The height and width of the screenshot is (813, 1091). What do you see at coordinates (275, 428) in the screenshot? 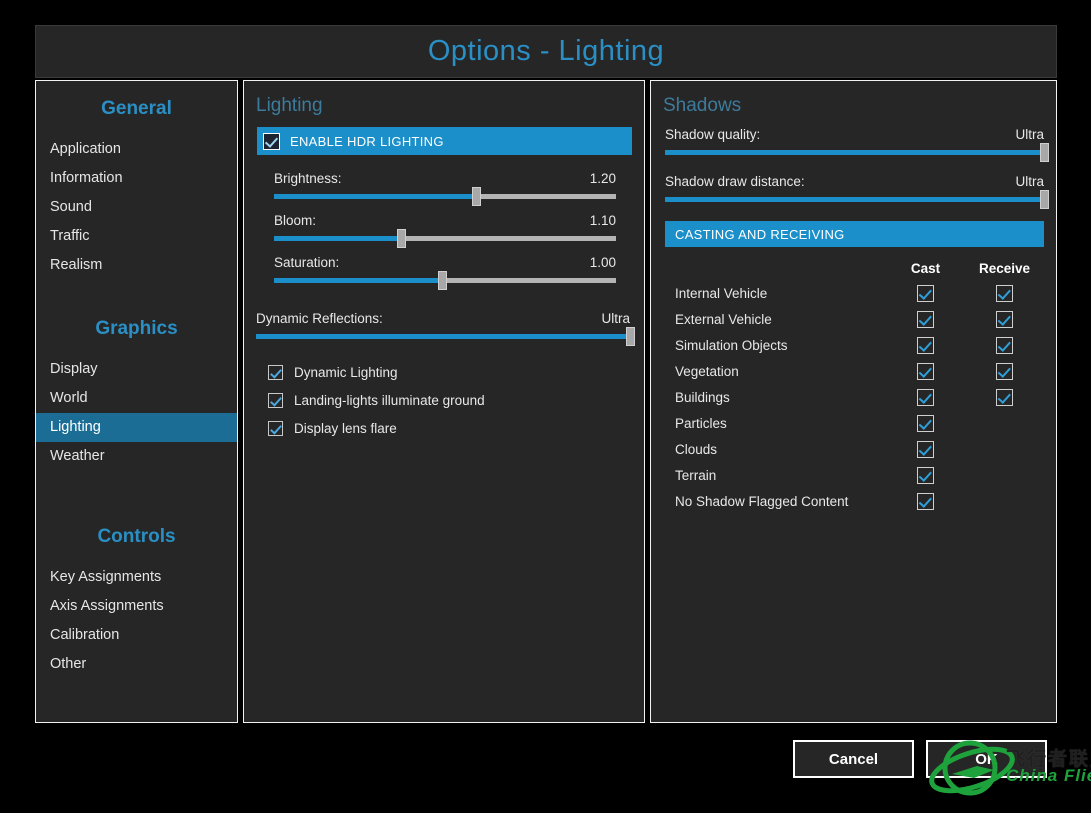
I see `checkbox-icon-display-lens-flare` at bounding box center [275, 428].